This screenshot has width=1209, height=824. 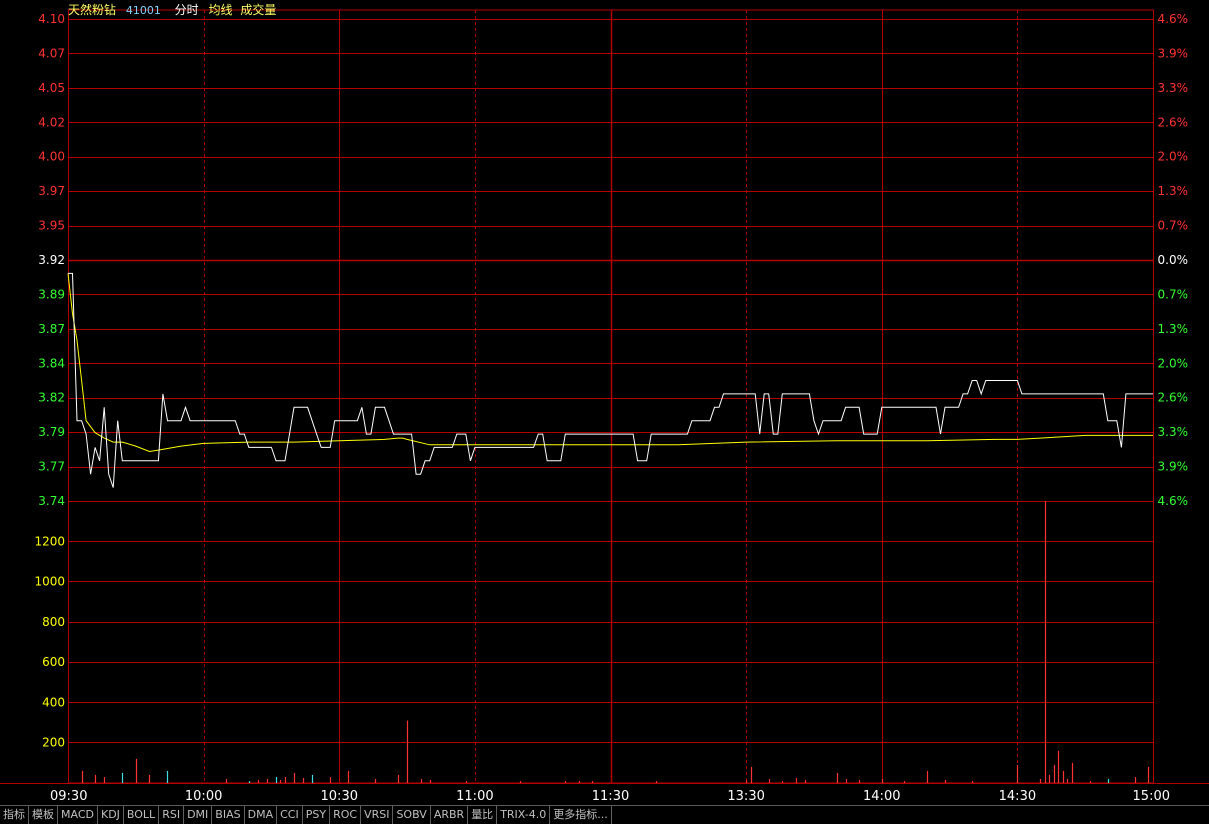 I want to click on price-tick-label: 4.07, so click(x=51, y=53).